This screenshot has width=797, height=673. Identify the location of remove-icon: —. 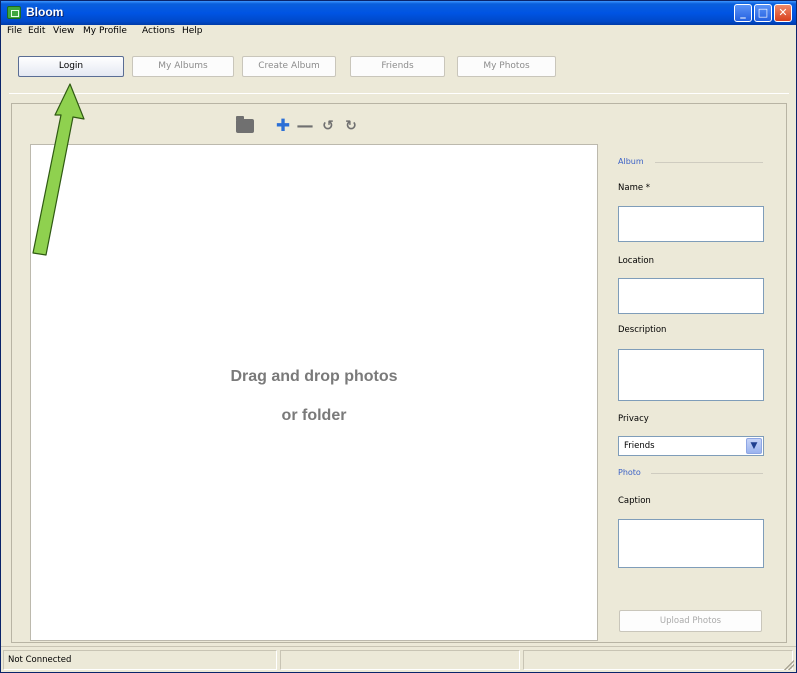
(305, 126).